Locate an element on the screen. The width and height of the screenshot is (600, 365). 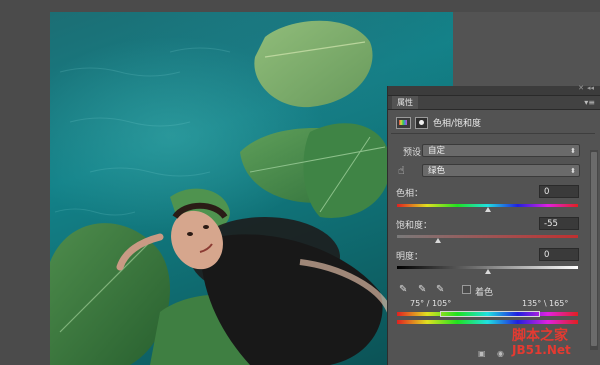
eyedropper-icon: ✎ is located at coordinates (403, 289).